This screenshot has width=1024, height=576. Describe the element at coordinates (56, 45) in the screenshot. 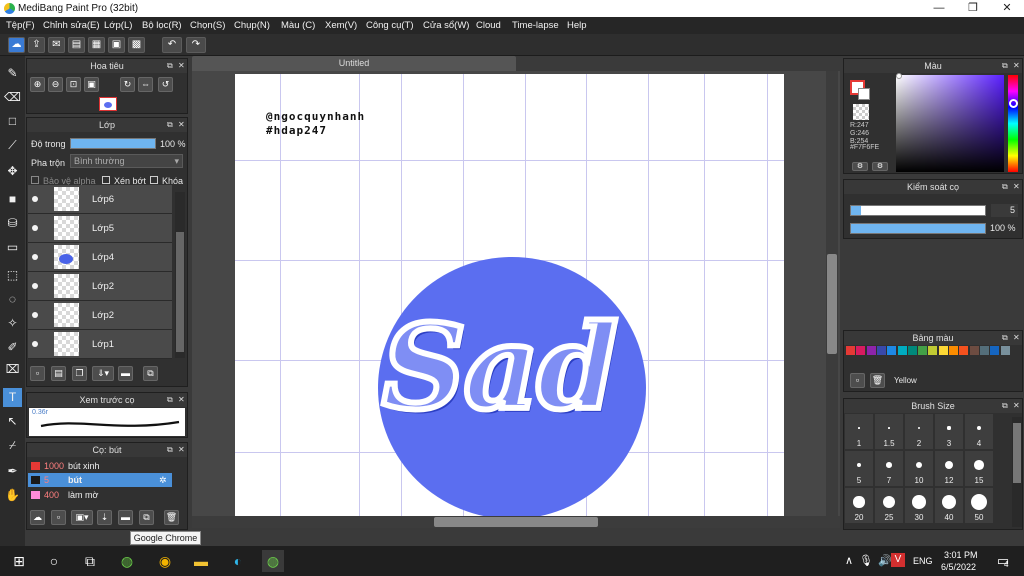

I see `comment-icon: ✉` at that location.